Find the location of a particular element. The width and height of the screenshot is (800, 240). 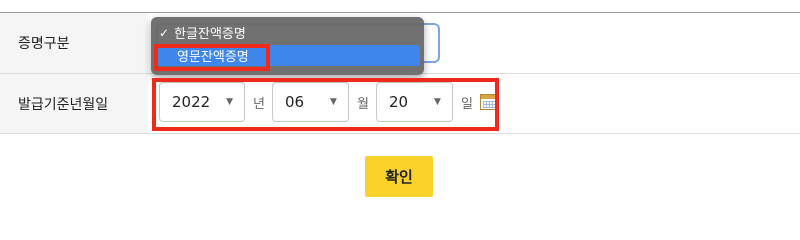

calendar-icon is located at coordinates (488, 102).